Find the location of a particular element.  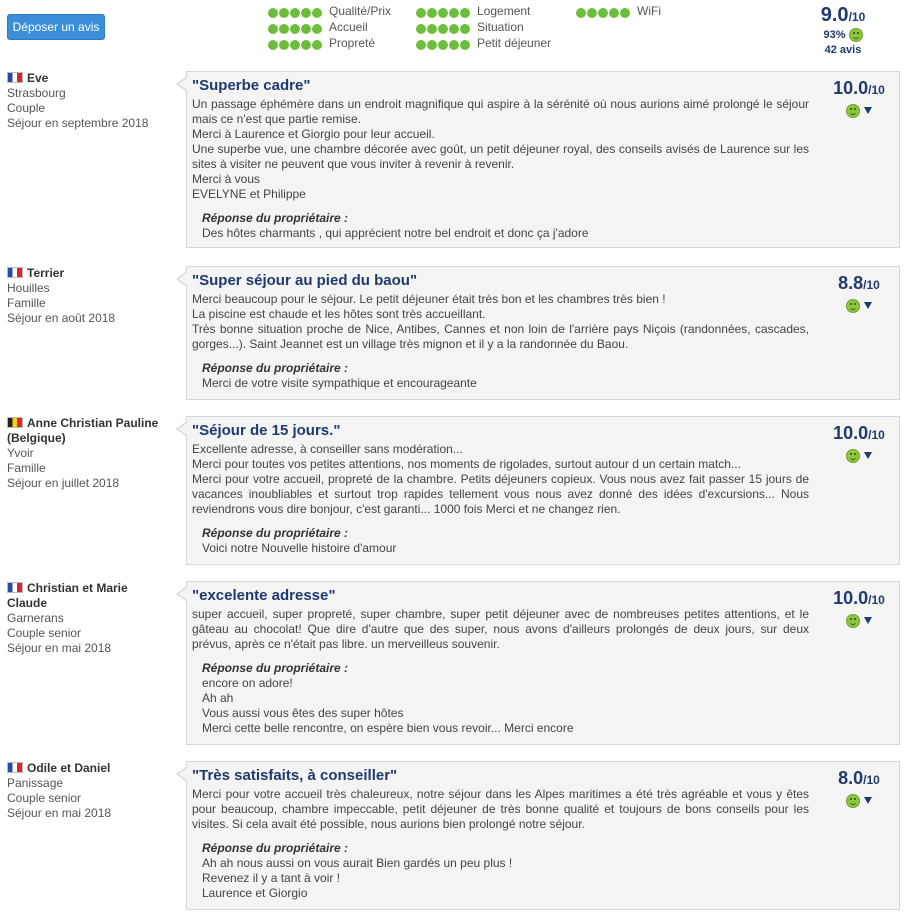

criterion-label: WiFi is located at coordinates (649, 11).